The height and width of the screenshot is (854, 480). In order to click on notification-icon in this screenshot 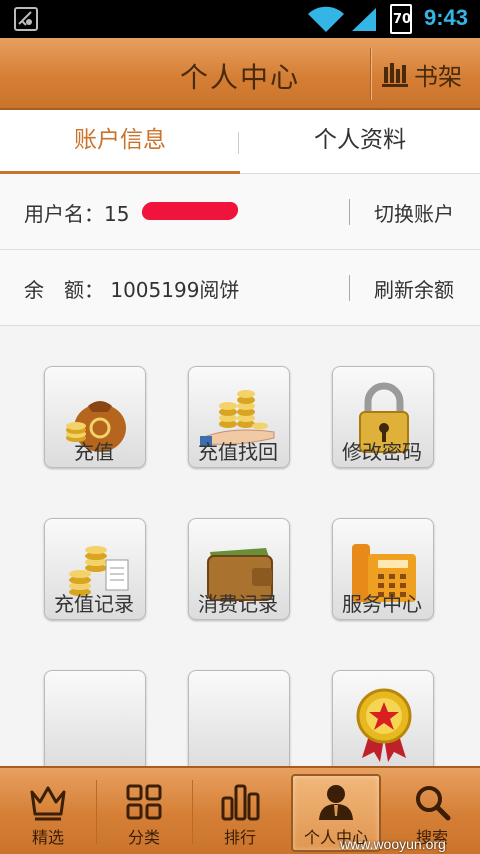, I will do `click(26, 19)`.